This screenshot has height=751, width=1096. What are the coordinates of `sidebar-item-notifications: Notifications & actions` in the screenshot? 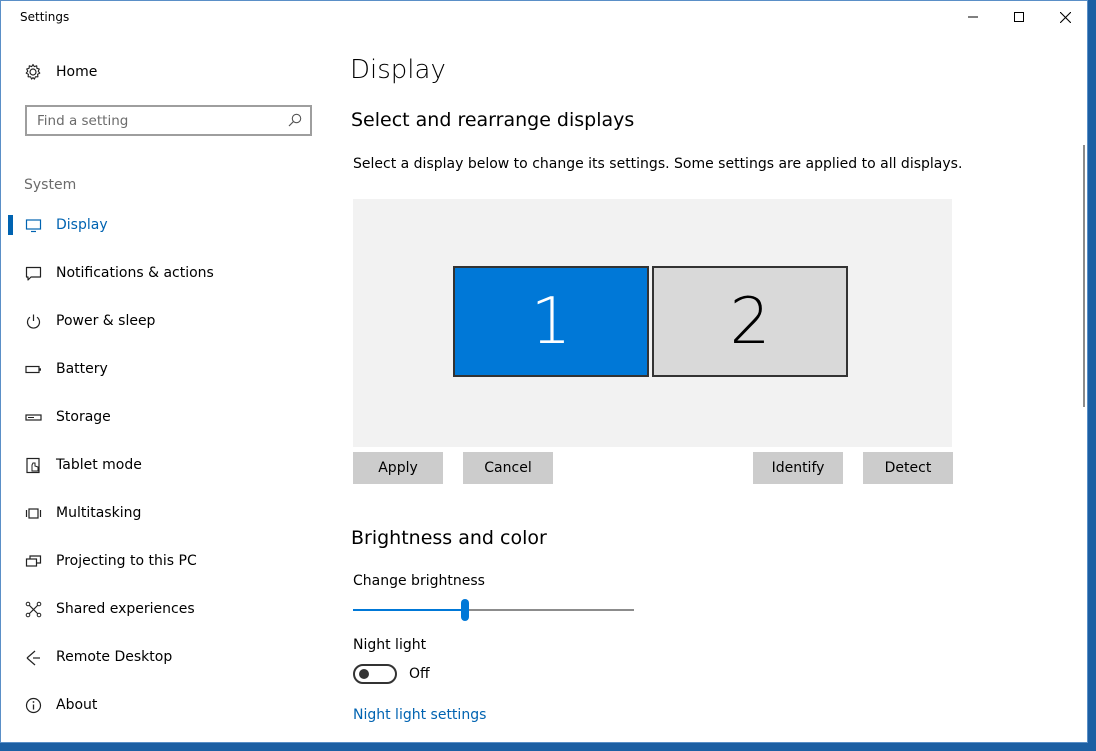 It's located at (166, 273).